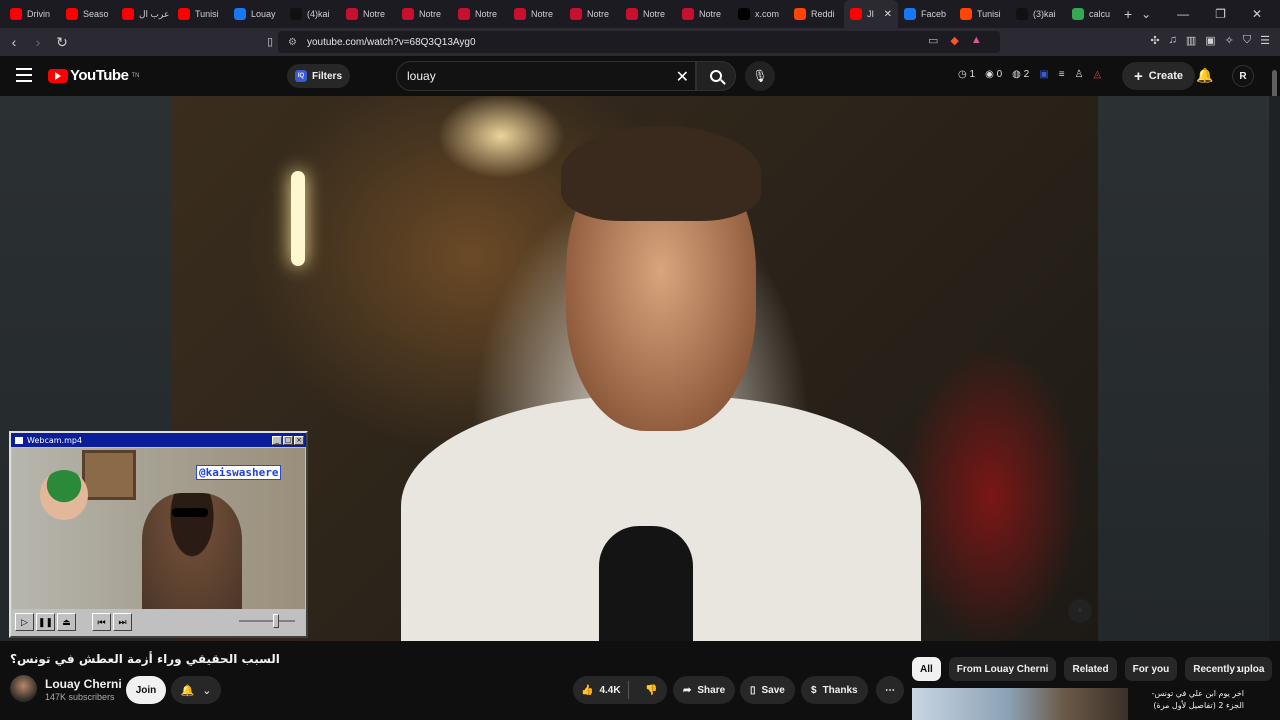 The image size is (1280, 720). What do you see at coordinates (816, 14) in the screenshot?
I see `browser-tab: Reddi` at bounding box center [816, 14].